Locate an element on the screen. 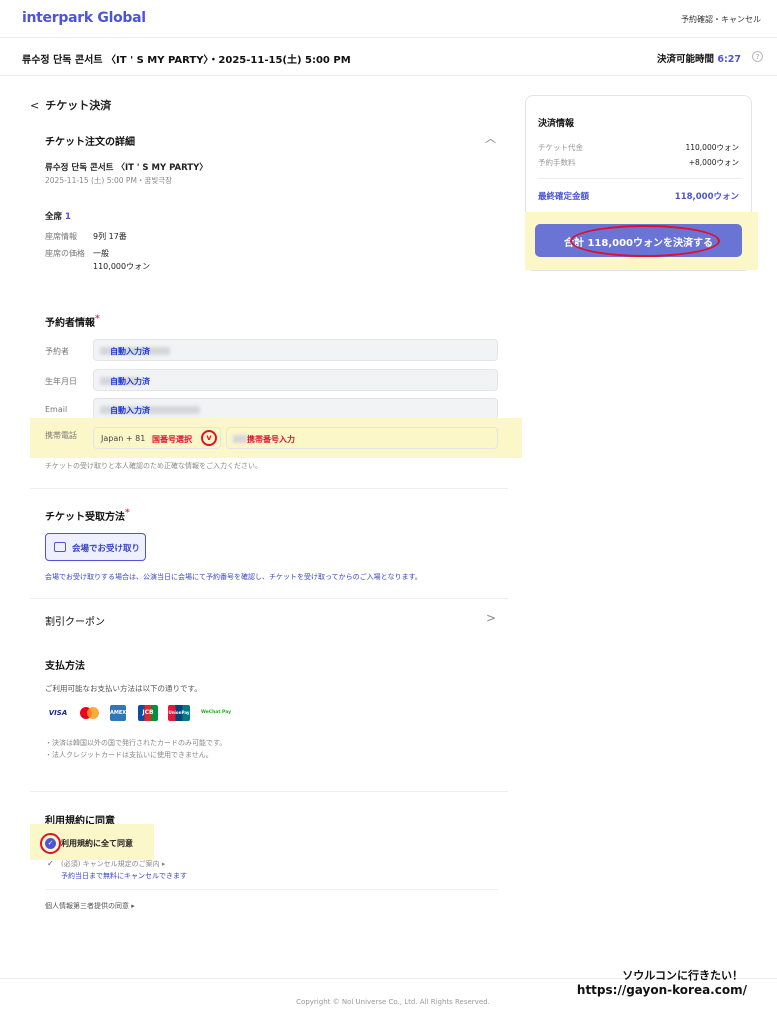 The image size is (777, 1024). booker-name-value: 自動入力済 is located at coordinates (130, 351).